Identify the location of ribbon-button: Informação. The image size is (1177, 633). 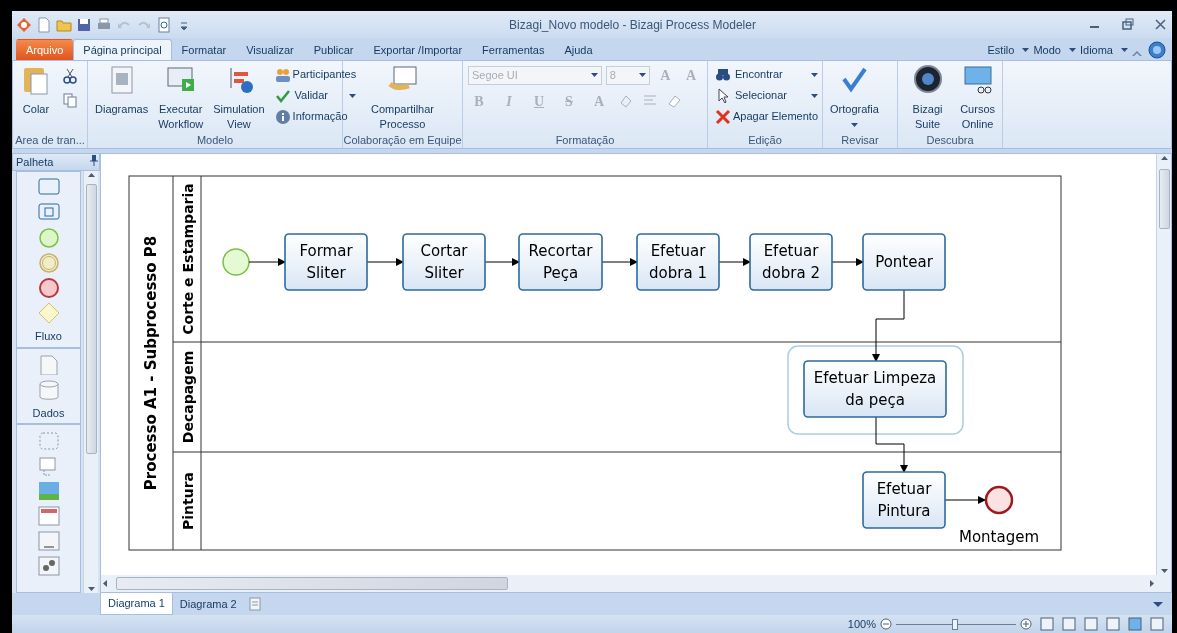
(315, 116).